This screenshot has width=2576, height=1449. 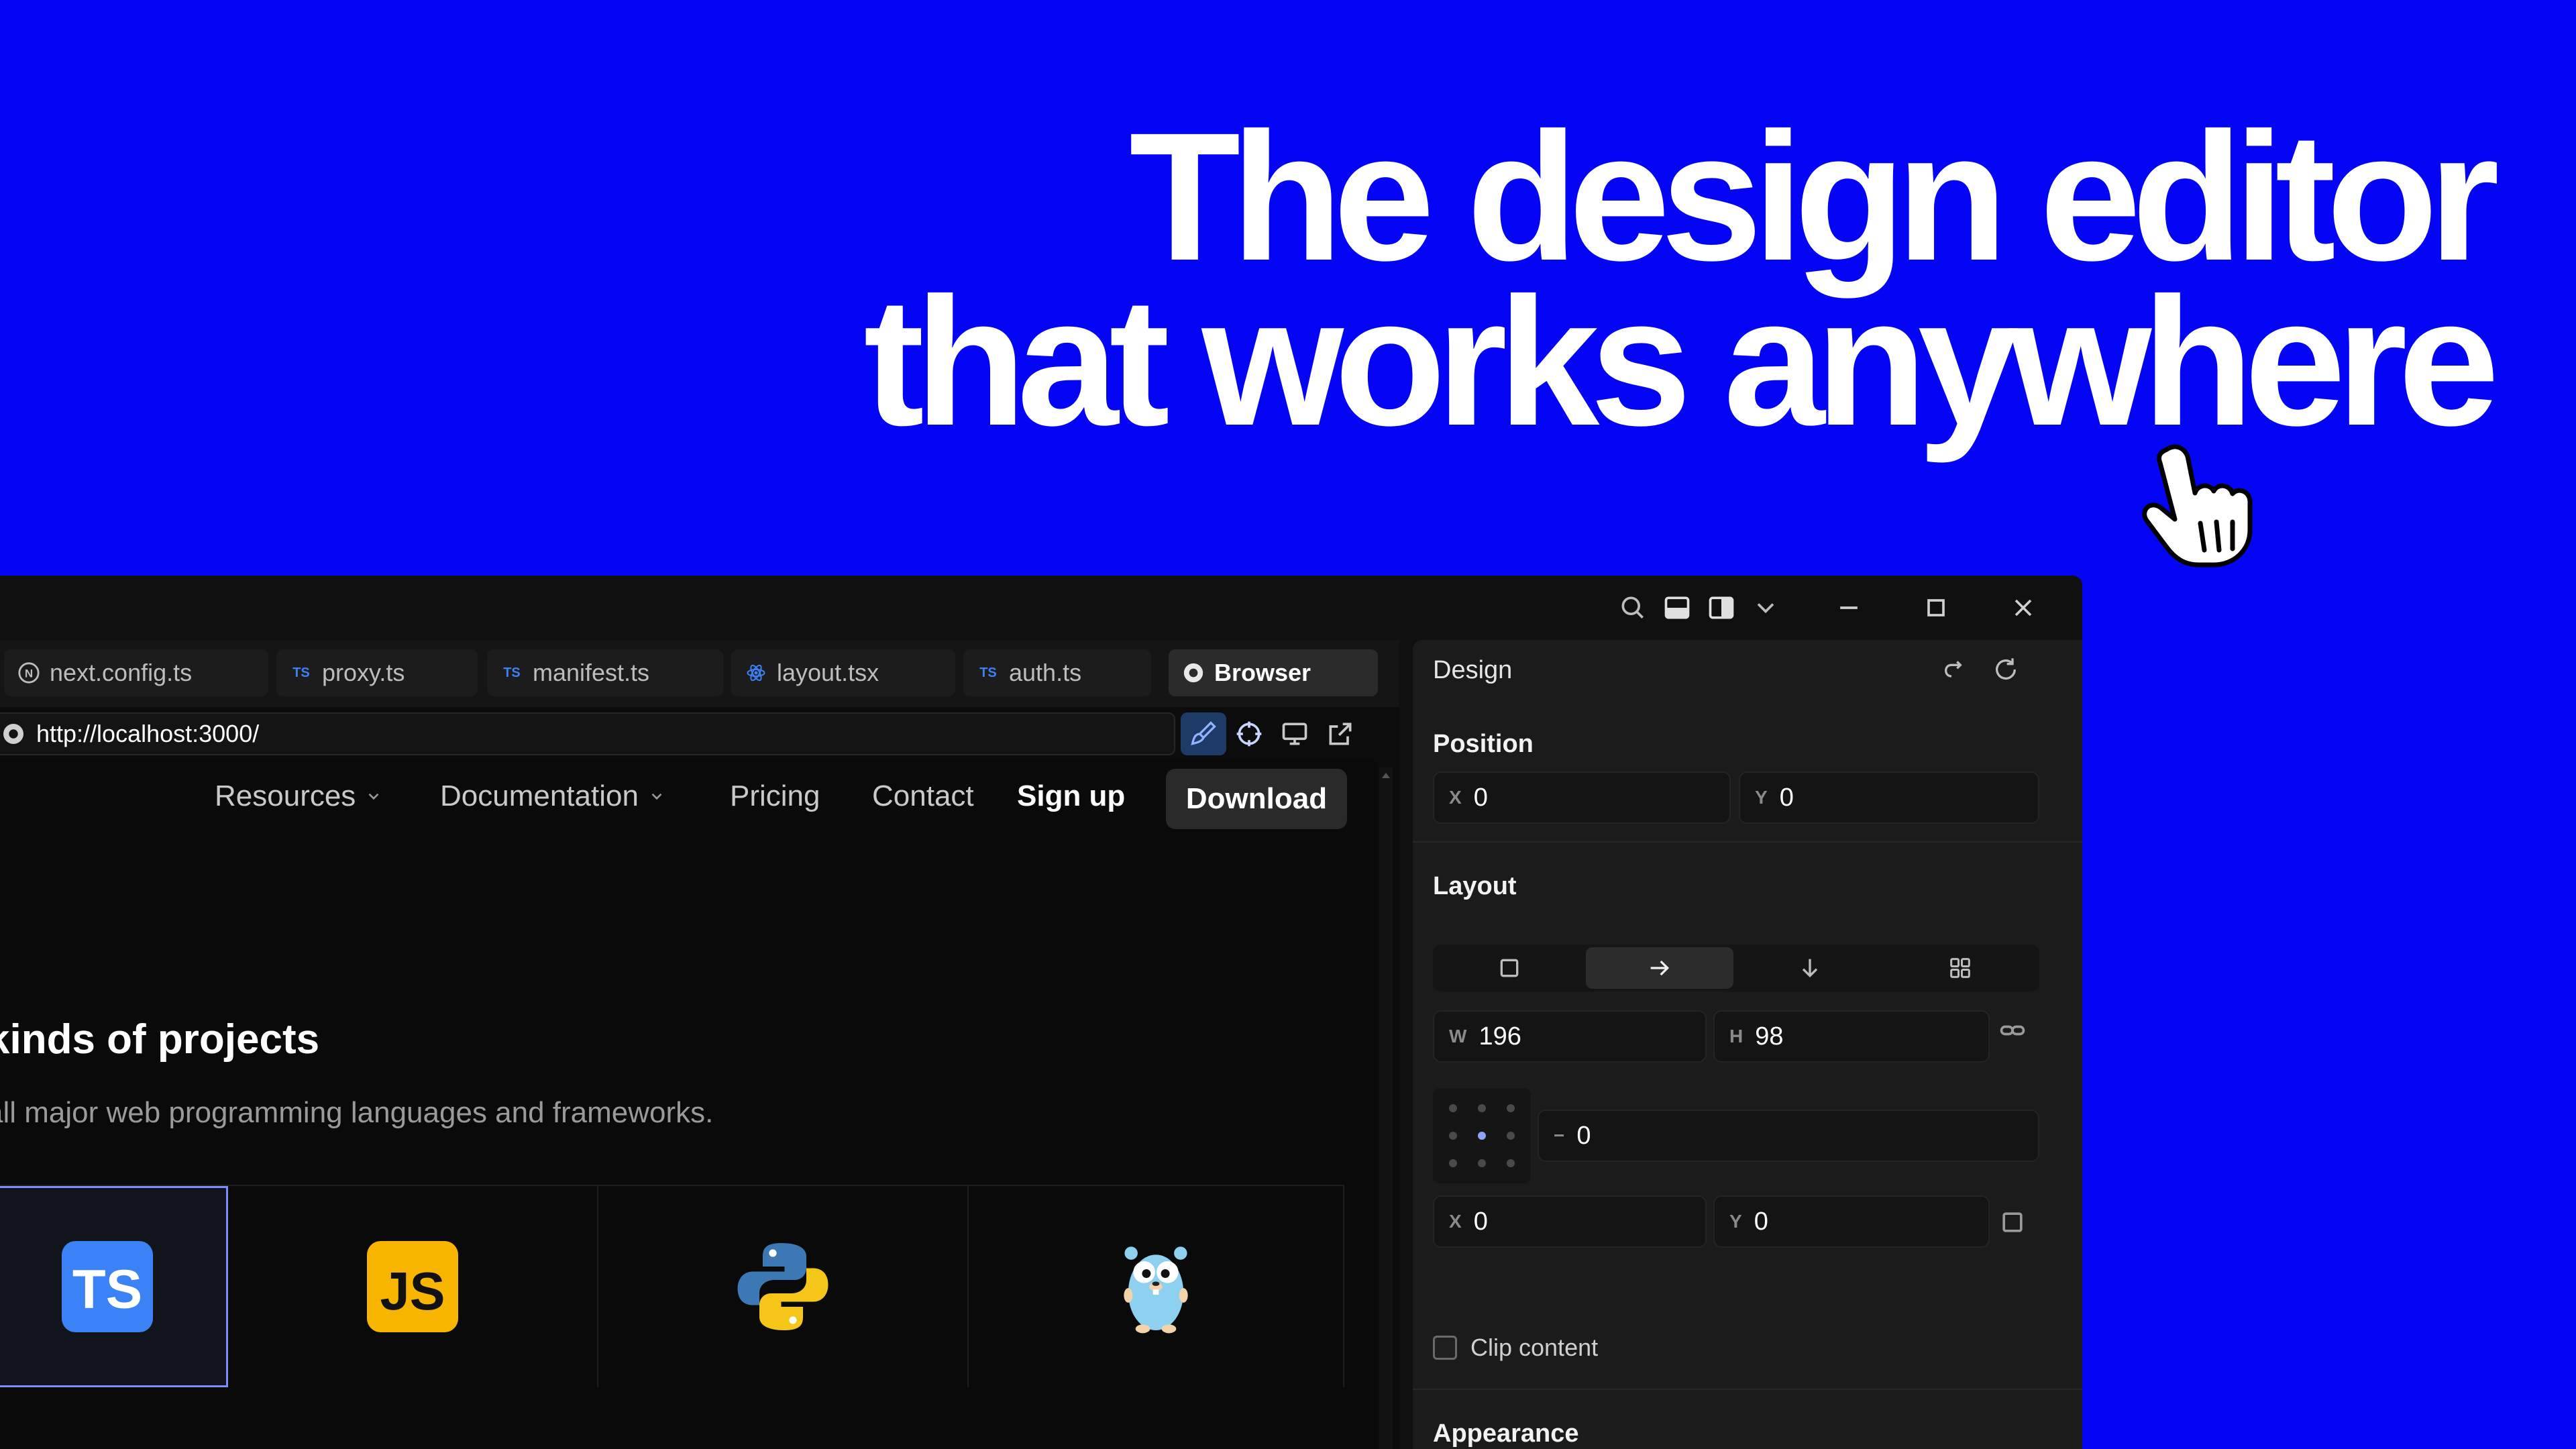 I want to click on svg-text: JS, so click(x=412, y=1291).